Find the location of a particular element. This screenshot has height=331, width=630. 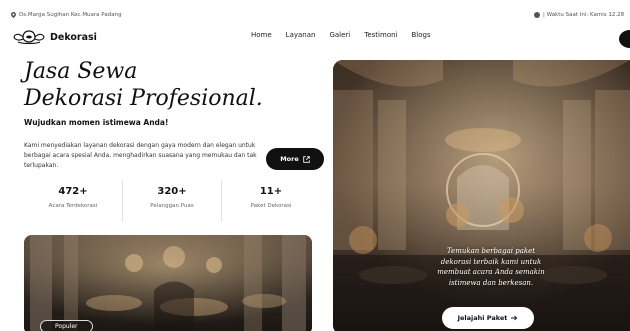

explore-packages-button: Jelajahi Paket is located at coordinates (488, 318).